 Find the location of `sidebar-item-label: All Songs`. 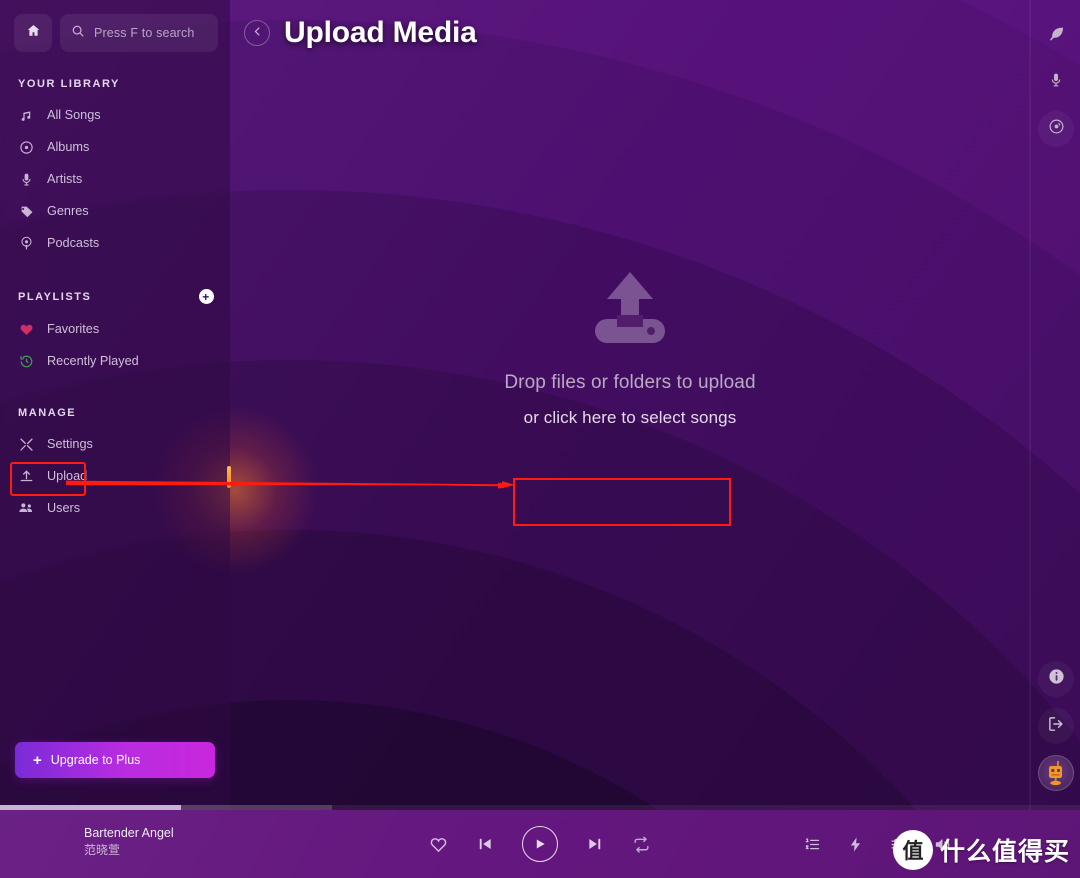

sidebar-item-label: All Songs is located at coordinates (74, 115).